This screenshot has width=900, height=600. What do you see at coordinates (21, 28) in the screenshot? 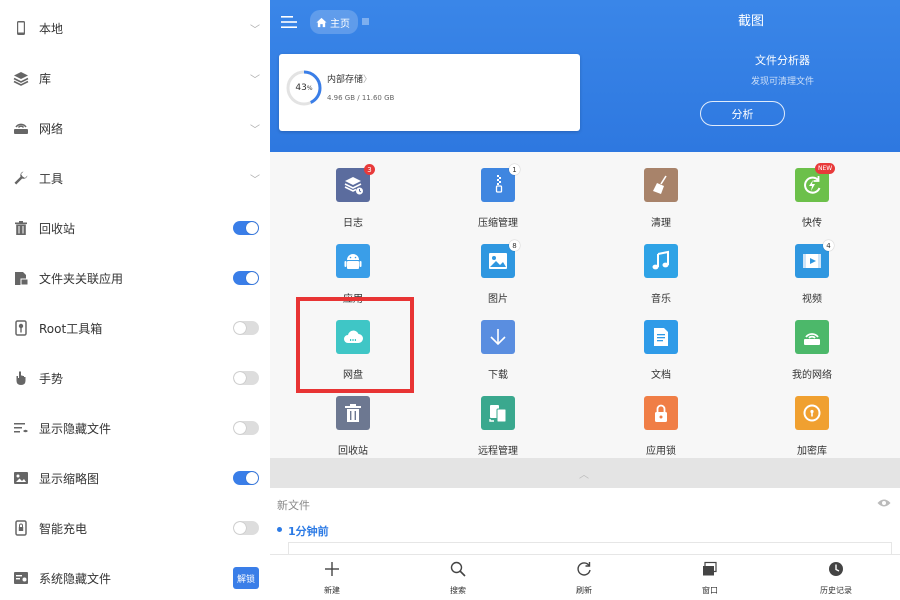
I see `phone-icon` at bounding box center [21, 28].